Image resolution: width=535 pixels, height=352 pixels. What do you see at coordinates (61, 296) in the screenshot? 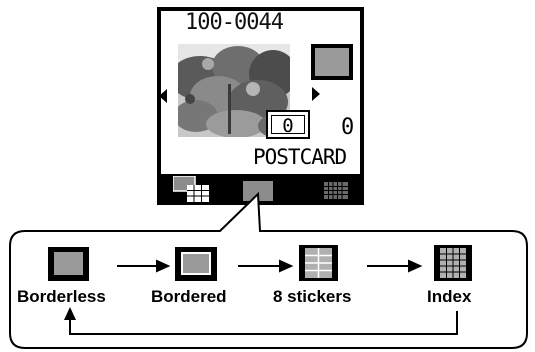
I see `layout-label-borderless: Borderless` at bounding box center [61, 296].